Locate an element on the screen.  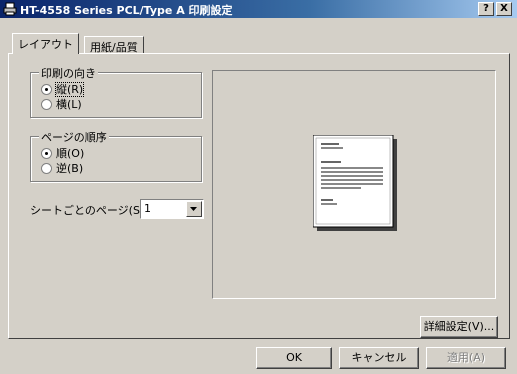
close-button: X is located at coordinates (504, 9).